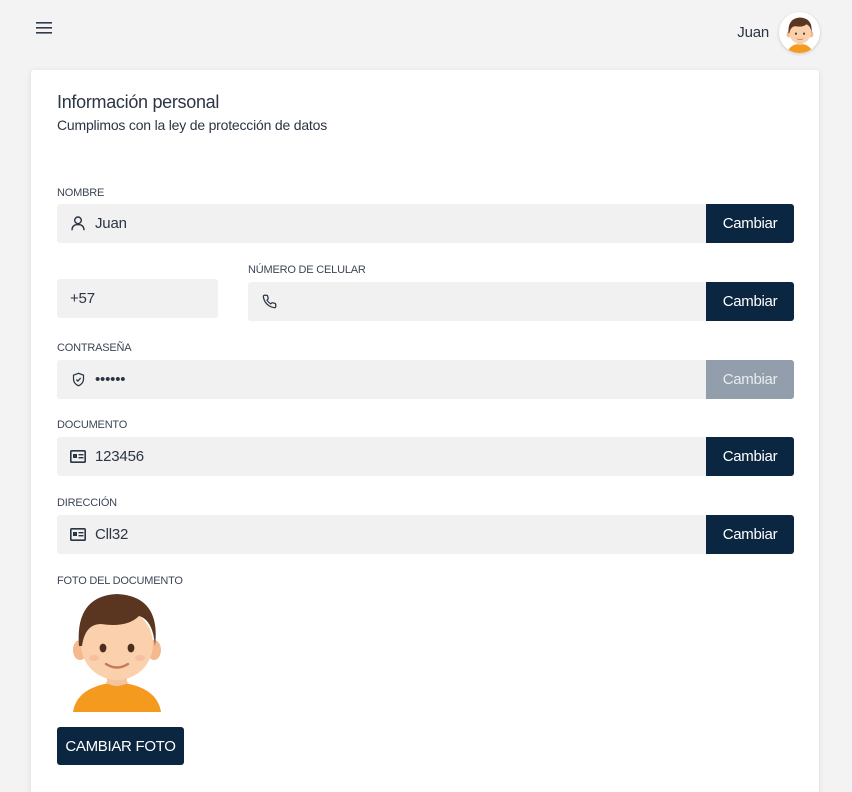 This screenshot has width=852, height=792. What do you see at coordinates (753, 32) in the screenshot?
I see `user-name: Juan` at bounding box center [753, 32].